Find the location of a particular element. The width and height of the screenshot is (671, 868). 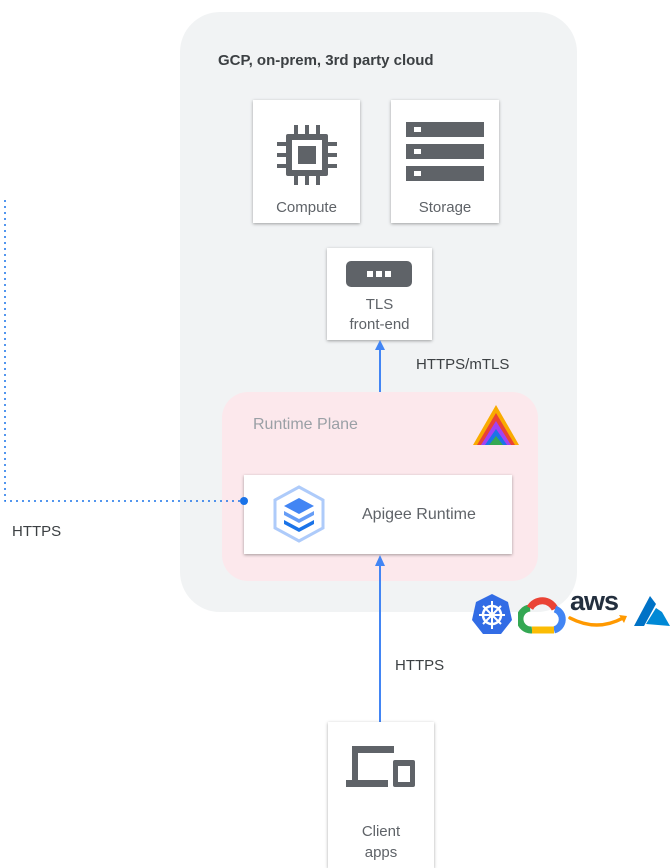

connector-dot is located at coordinates (244, 501).